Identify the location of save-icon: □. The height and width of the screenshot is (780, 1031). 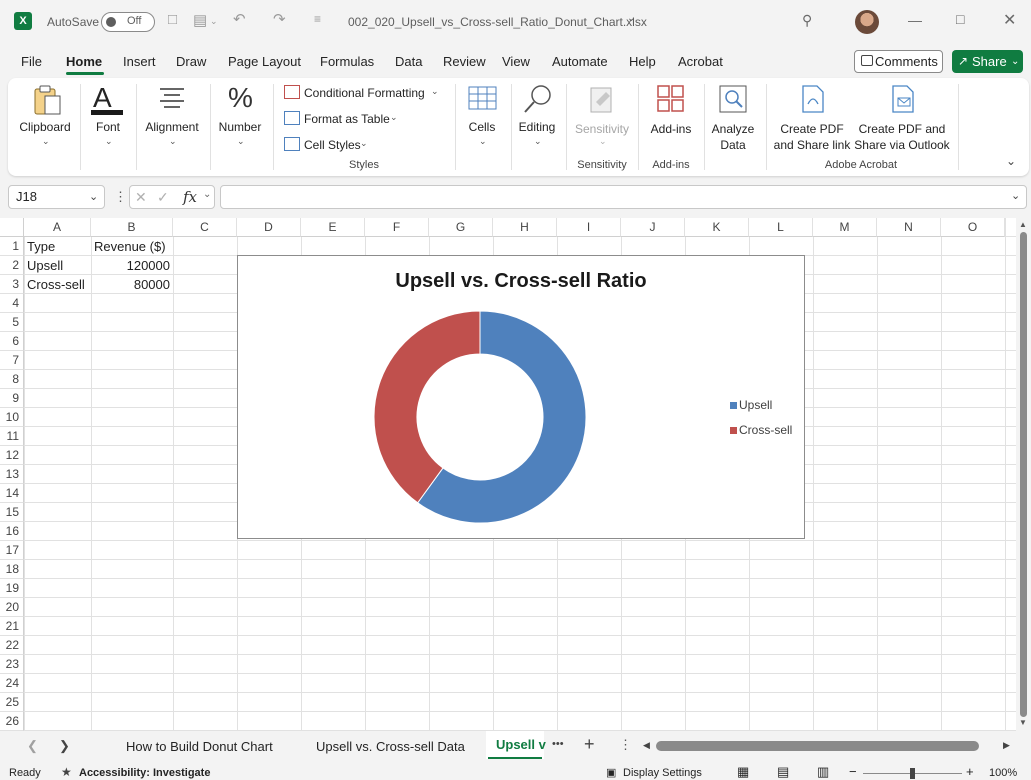
(172, 19).